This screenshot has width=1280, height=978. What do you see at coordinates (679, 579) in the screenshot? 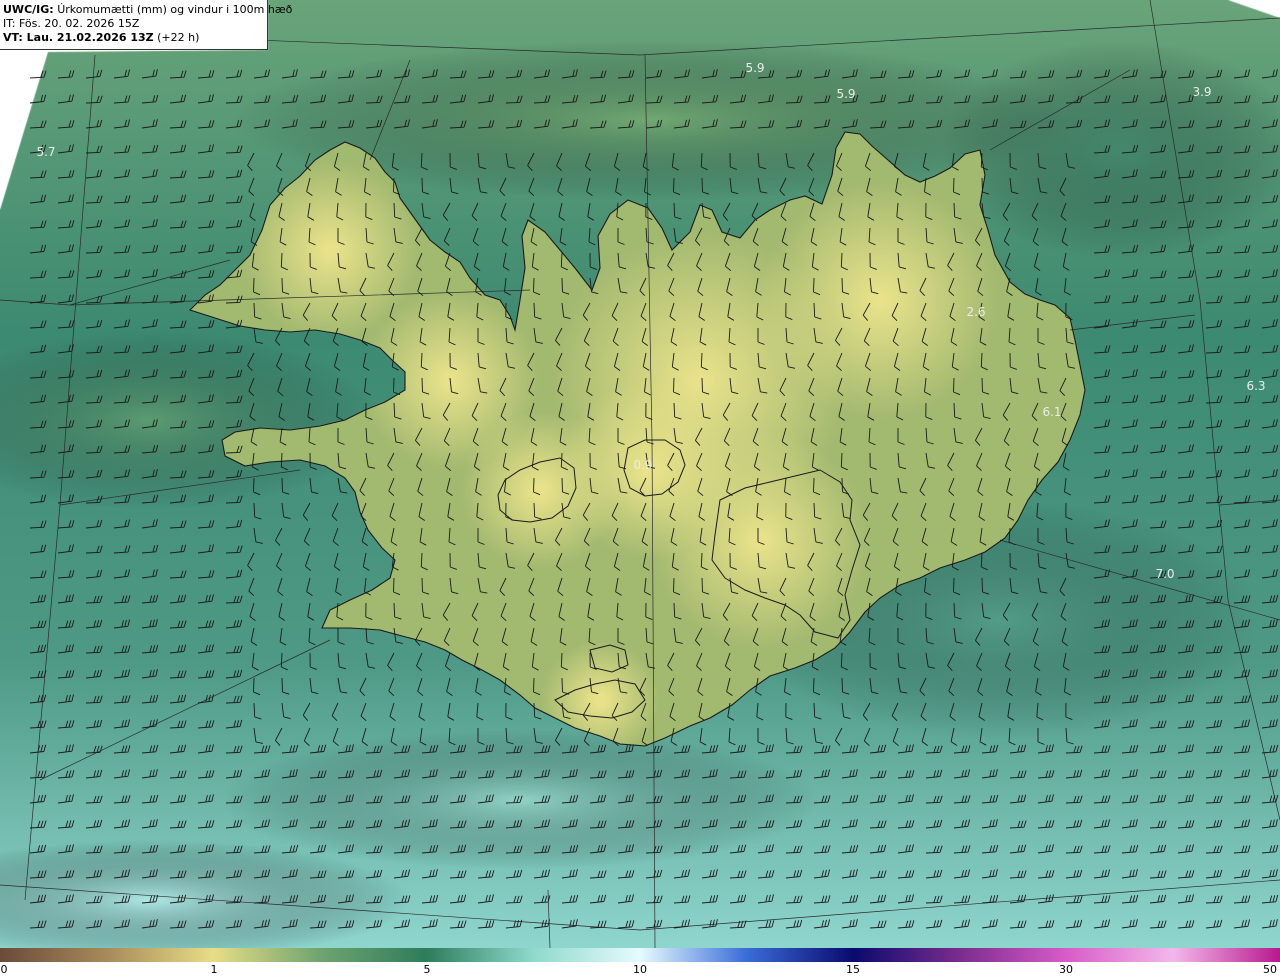
I see `glacier-outlines` at bounding box center [679, 579].